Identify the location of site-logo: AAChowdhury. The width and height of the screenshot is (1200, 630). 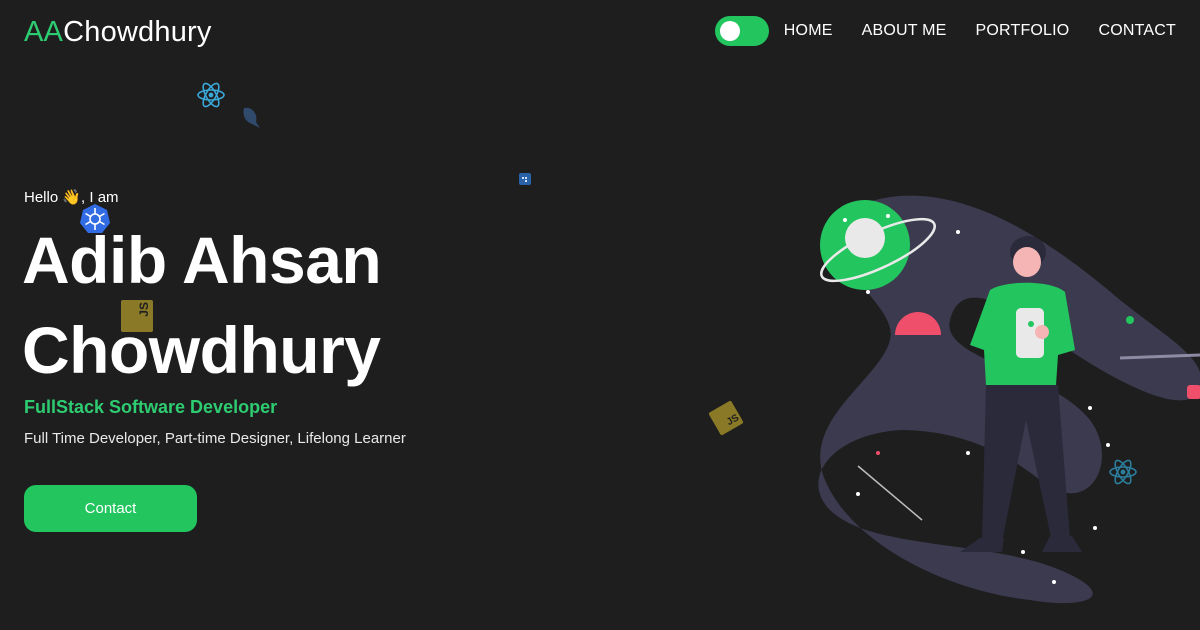
(118, 32).